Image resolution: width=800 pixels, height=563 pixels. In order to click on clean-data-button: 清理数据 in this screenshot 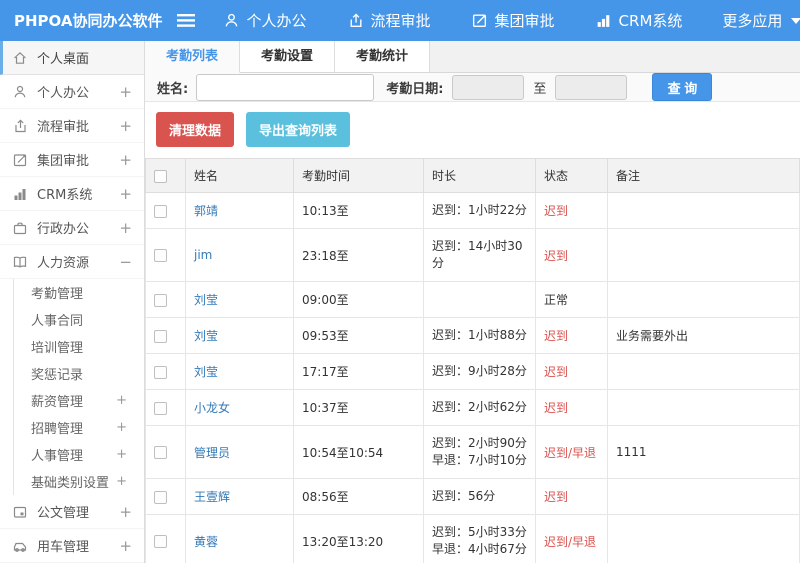, I will do `click(195, 129)`.